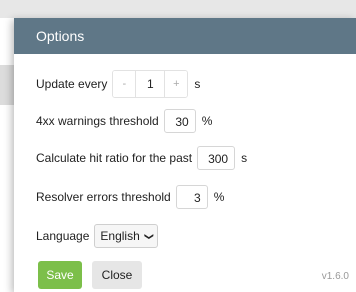 This screenshot has height=292, width=356. Describe the element at coordinates (335, 276) in the screenshot. I see `version-label: v1.6.0` at that location.